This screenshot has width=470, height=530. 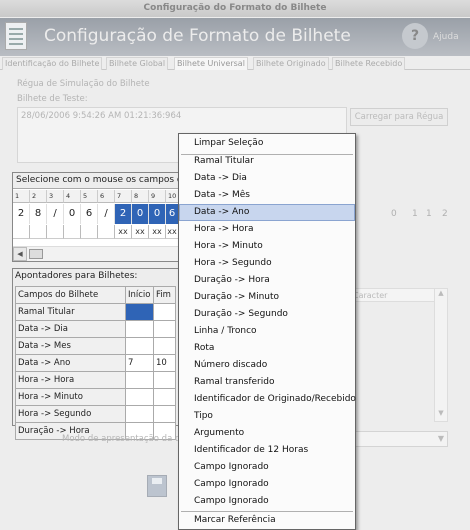 I want to click on end-cell: 10, so click(x=164, y=363).